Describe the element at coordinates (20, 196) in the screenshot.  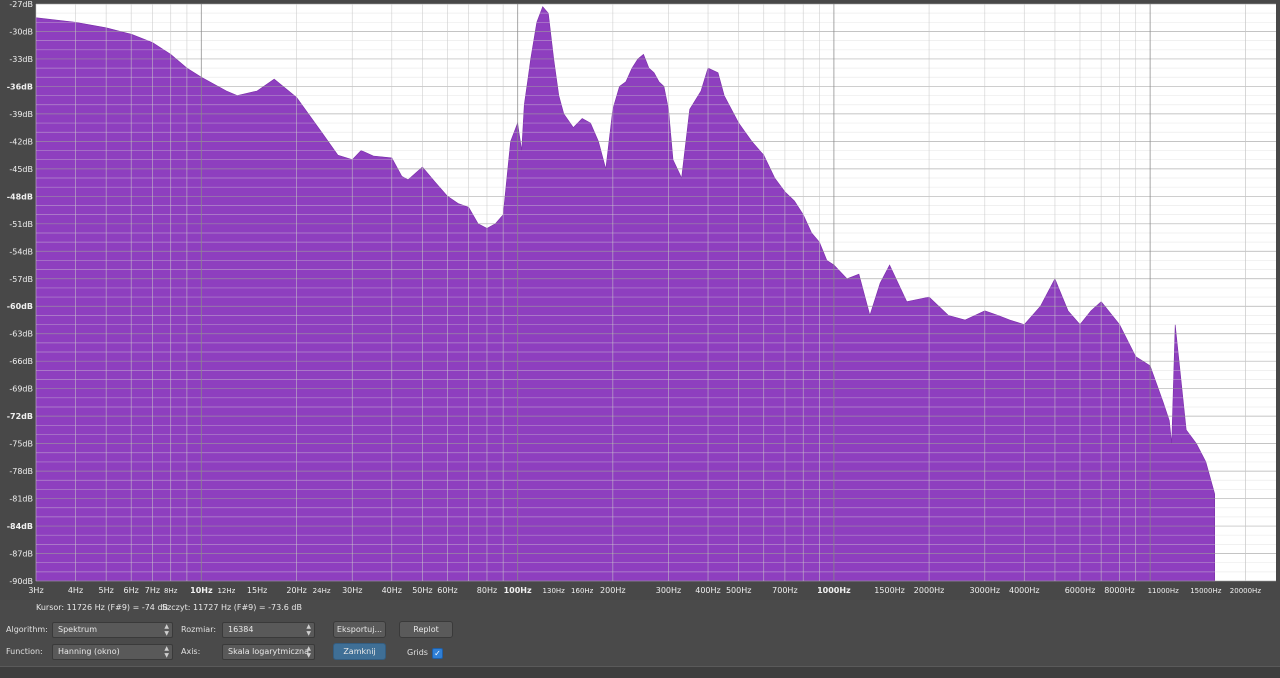
I see `db-tick-label: -48dB` at that location.